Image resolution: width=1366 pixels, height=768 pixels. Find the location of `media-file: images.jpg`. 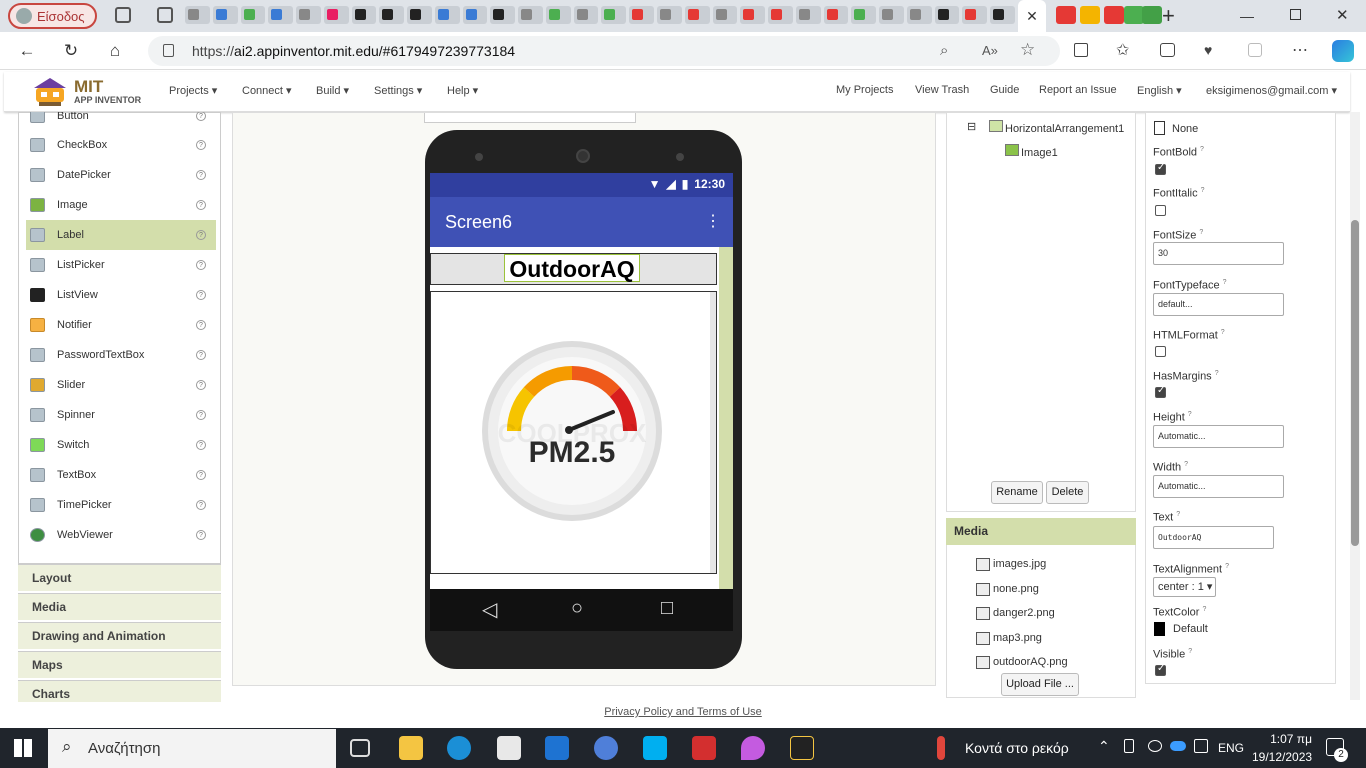

media-file: images.jpg is located at coordinates (1011, 564).